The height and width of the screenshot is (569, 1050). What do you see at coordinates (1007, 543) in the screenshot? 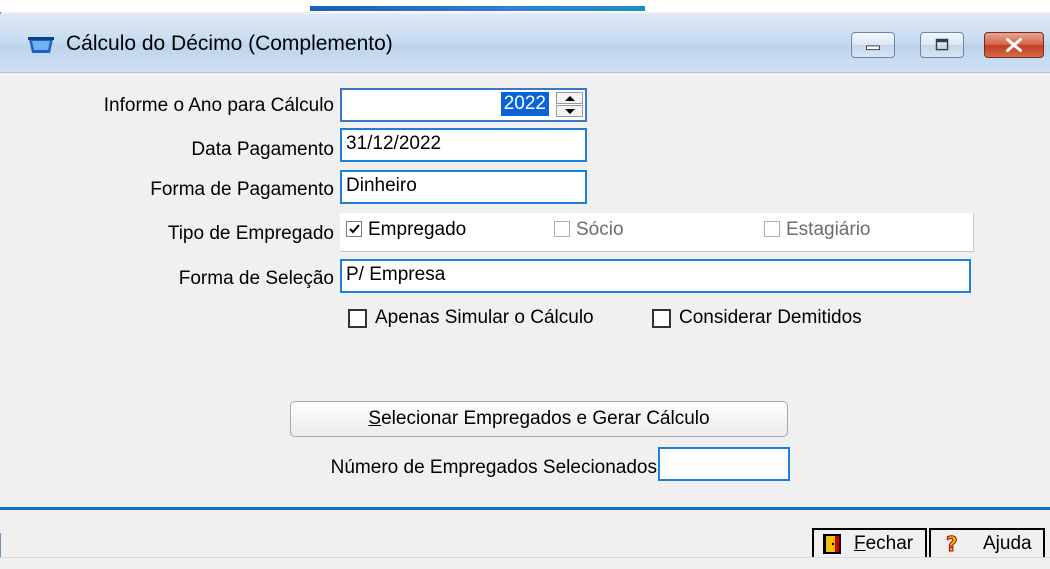
I see `ajuda-label: Ajuda` at bounding box center [1007, 543].